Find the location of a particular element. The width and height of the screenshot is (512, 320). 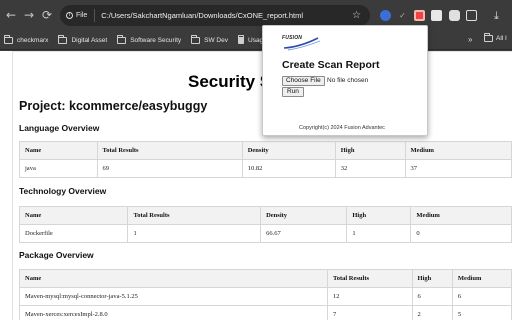

file-scheme-chip: i File is located at coordinates (81, 15).